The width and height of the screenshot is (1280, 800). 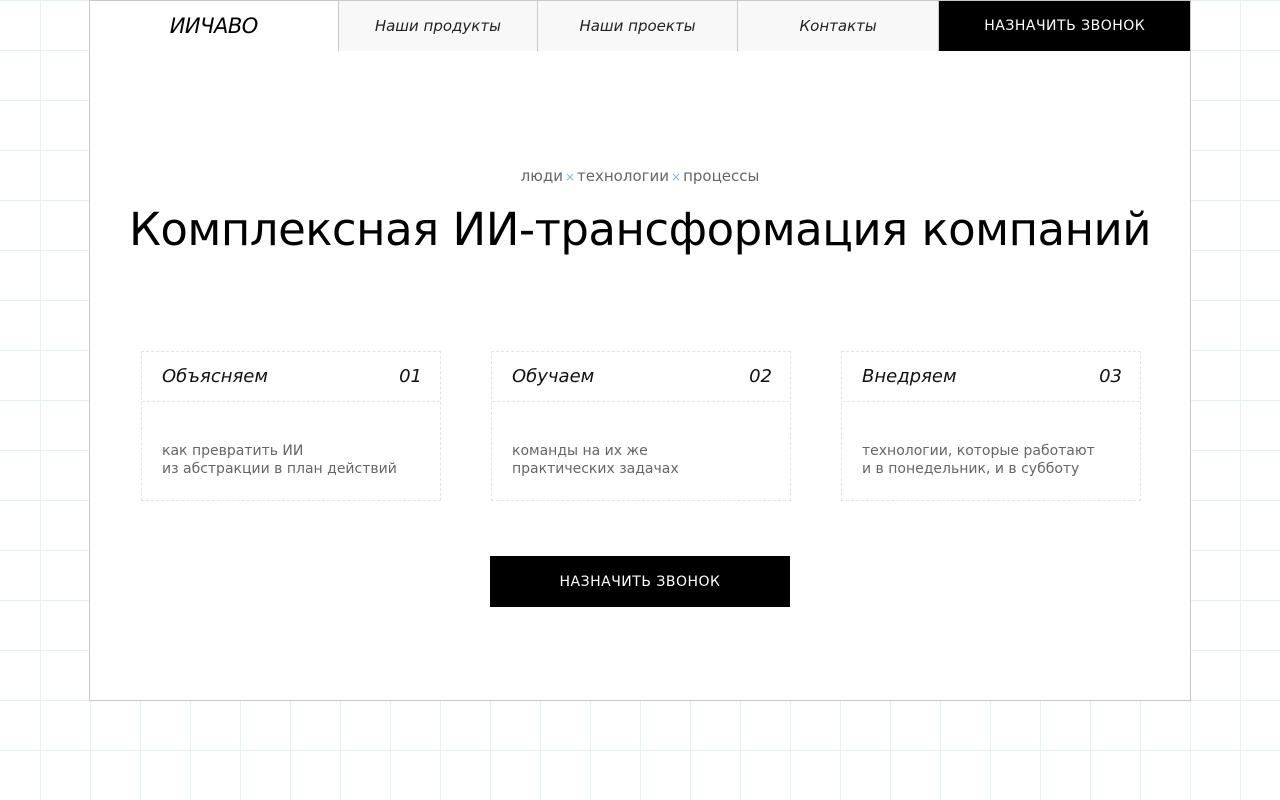 What do you see at coordinates (580, 451) in the screenshot?
I see `card-description-line: команды на их же` at bounding box center [580, 451].